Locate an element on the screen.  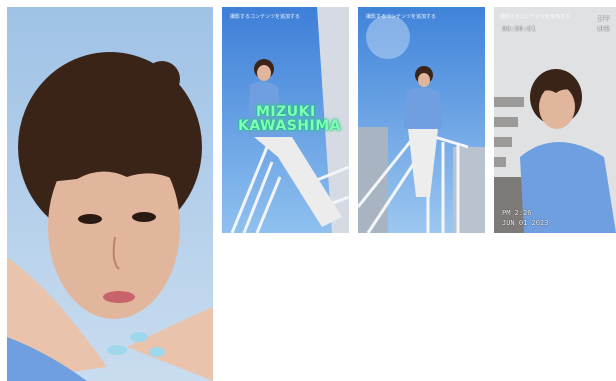
vhs-timecode: 00:00:01 is located at coordinates (519, 29).